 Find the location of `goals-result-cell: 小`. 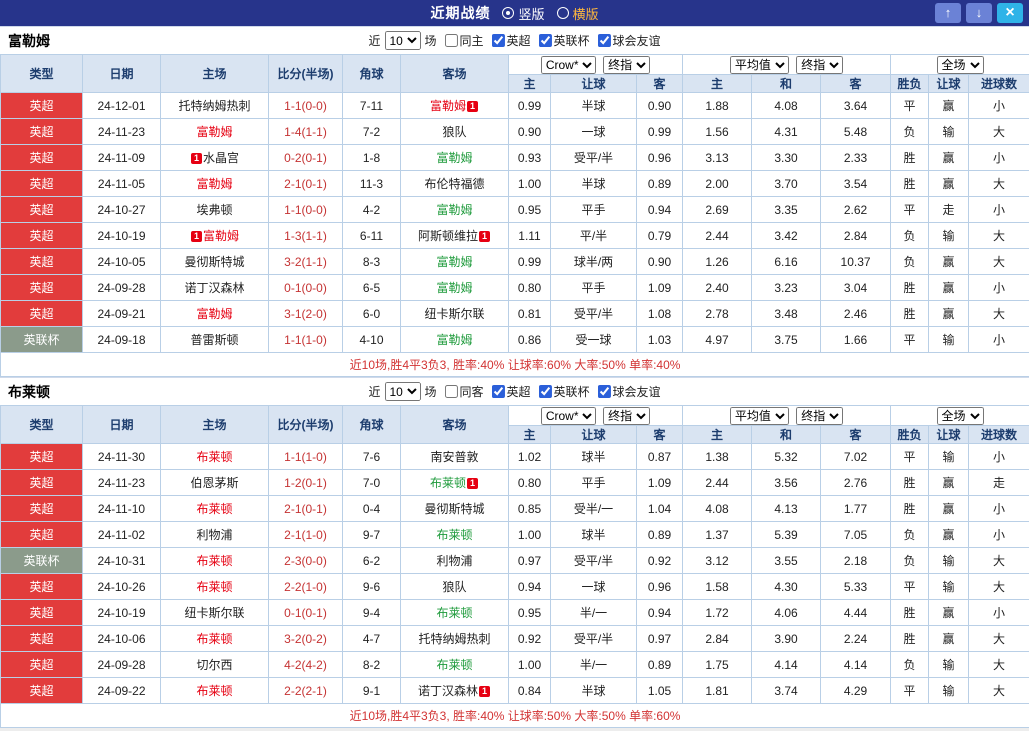

goals-result-cell: 小 is located at coordinates (998, 287).